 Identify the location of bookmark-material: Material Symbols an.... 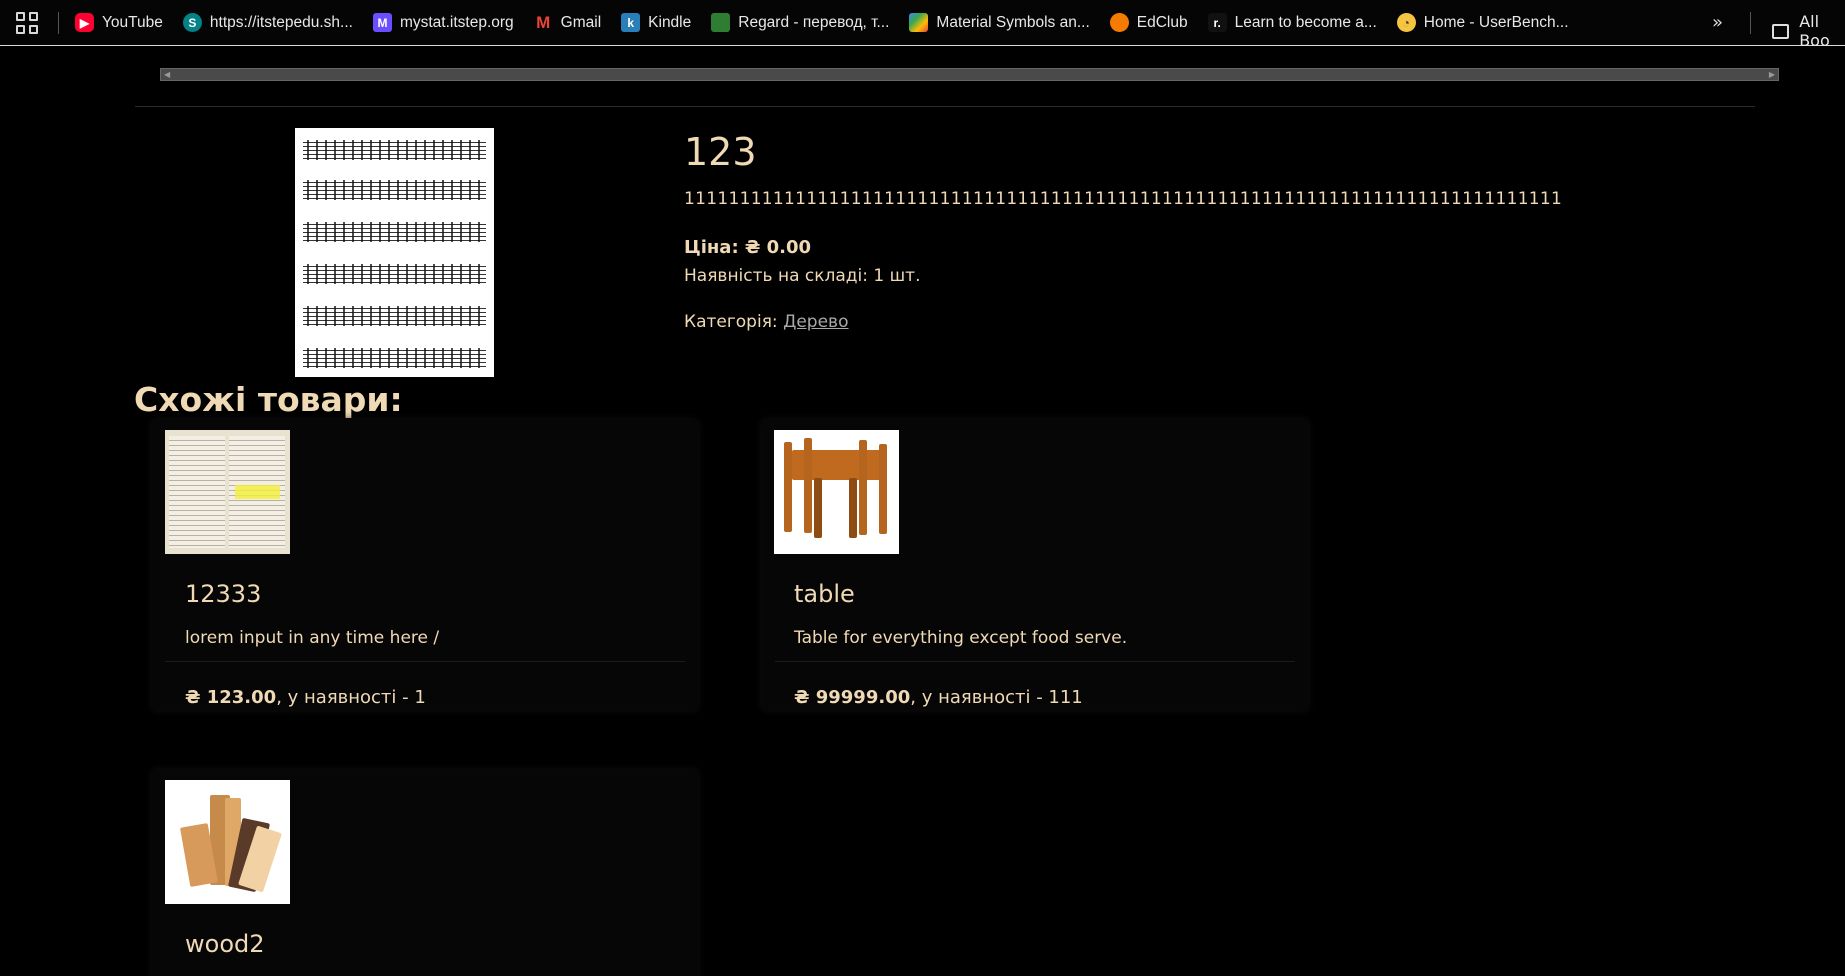
(999, 22).